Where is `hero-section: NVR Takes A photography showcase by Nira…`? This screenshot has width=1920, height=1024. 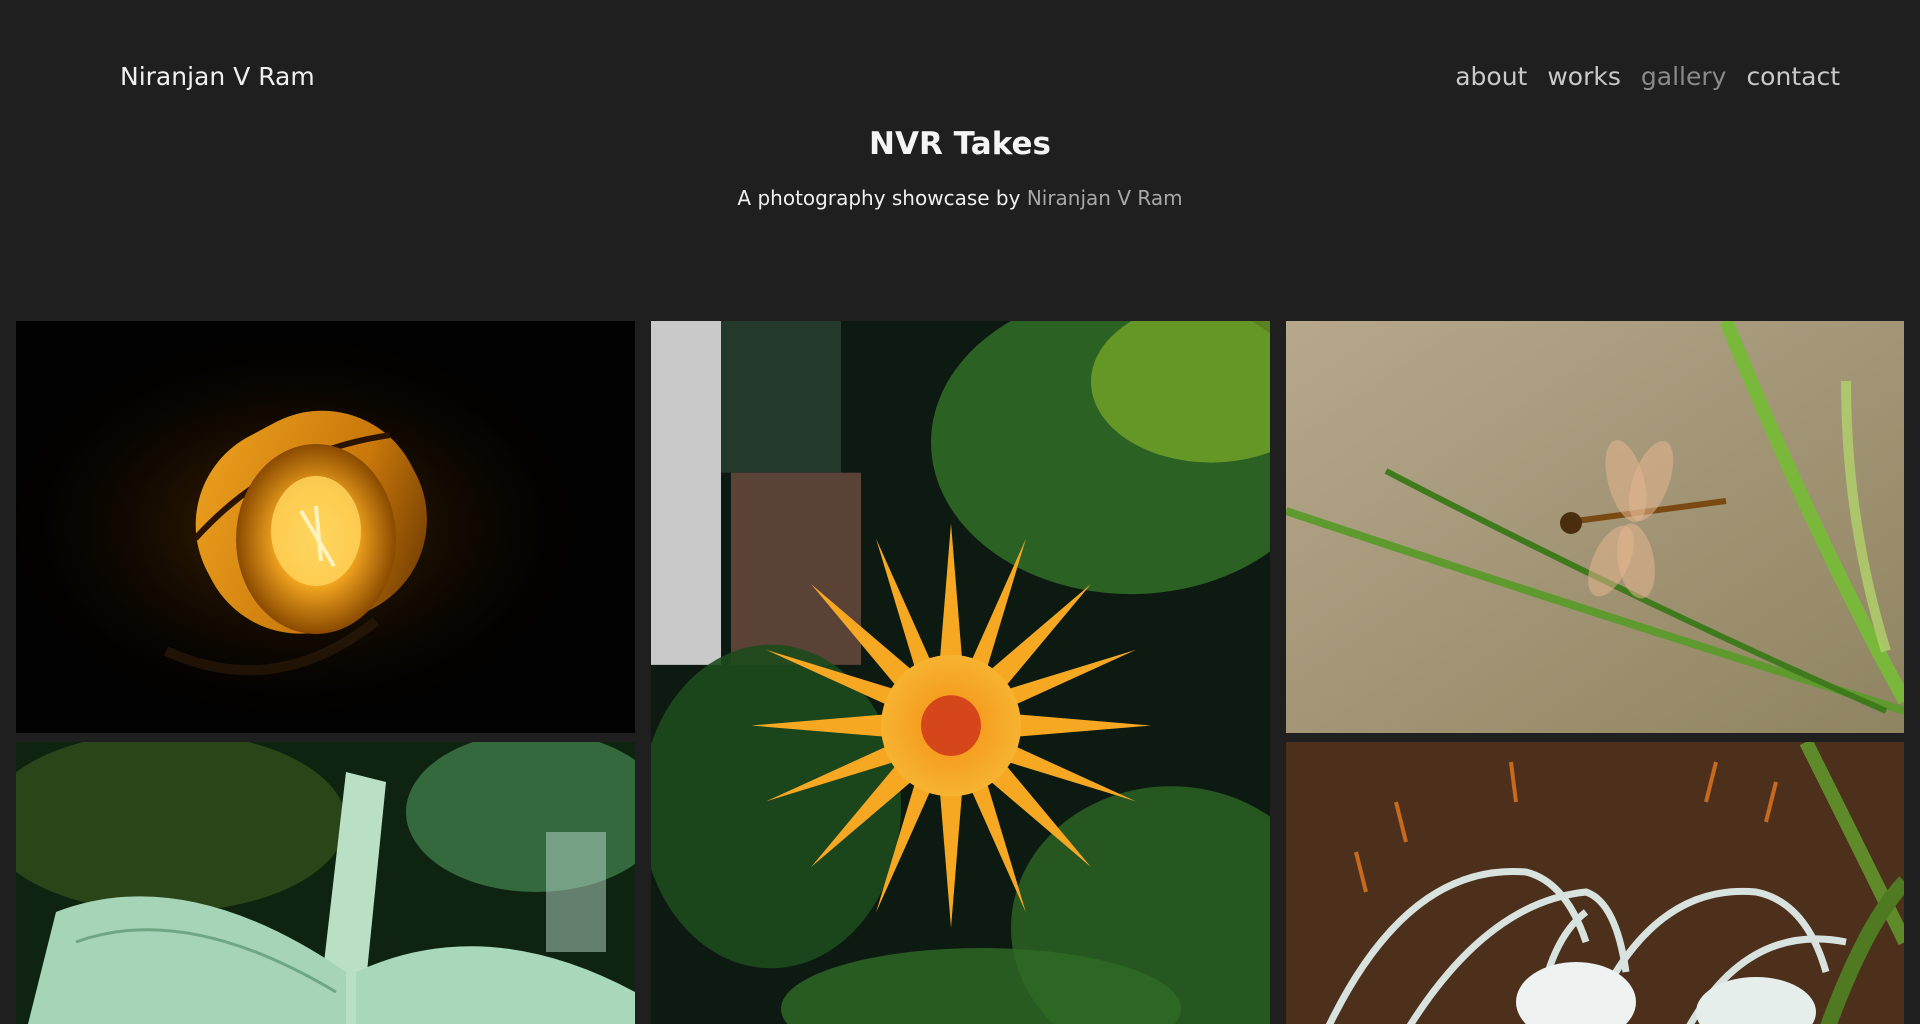 hero-section: NVR Takes A photography showcase by Nira… is located at coordinates (960, 168).